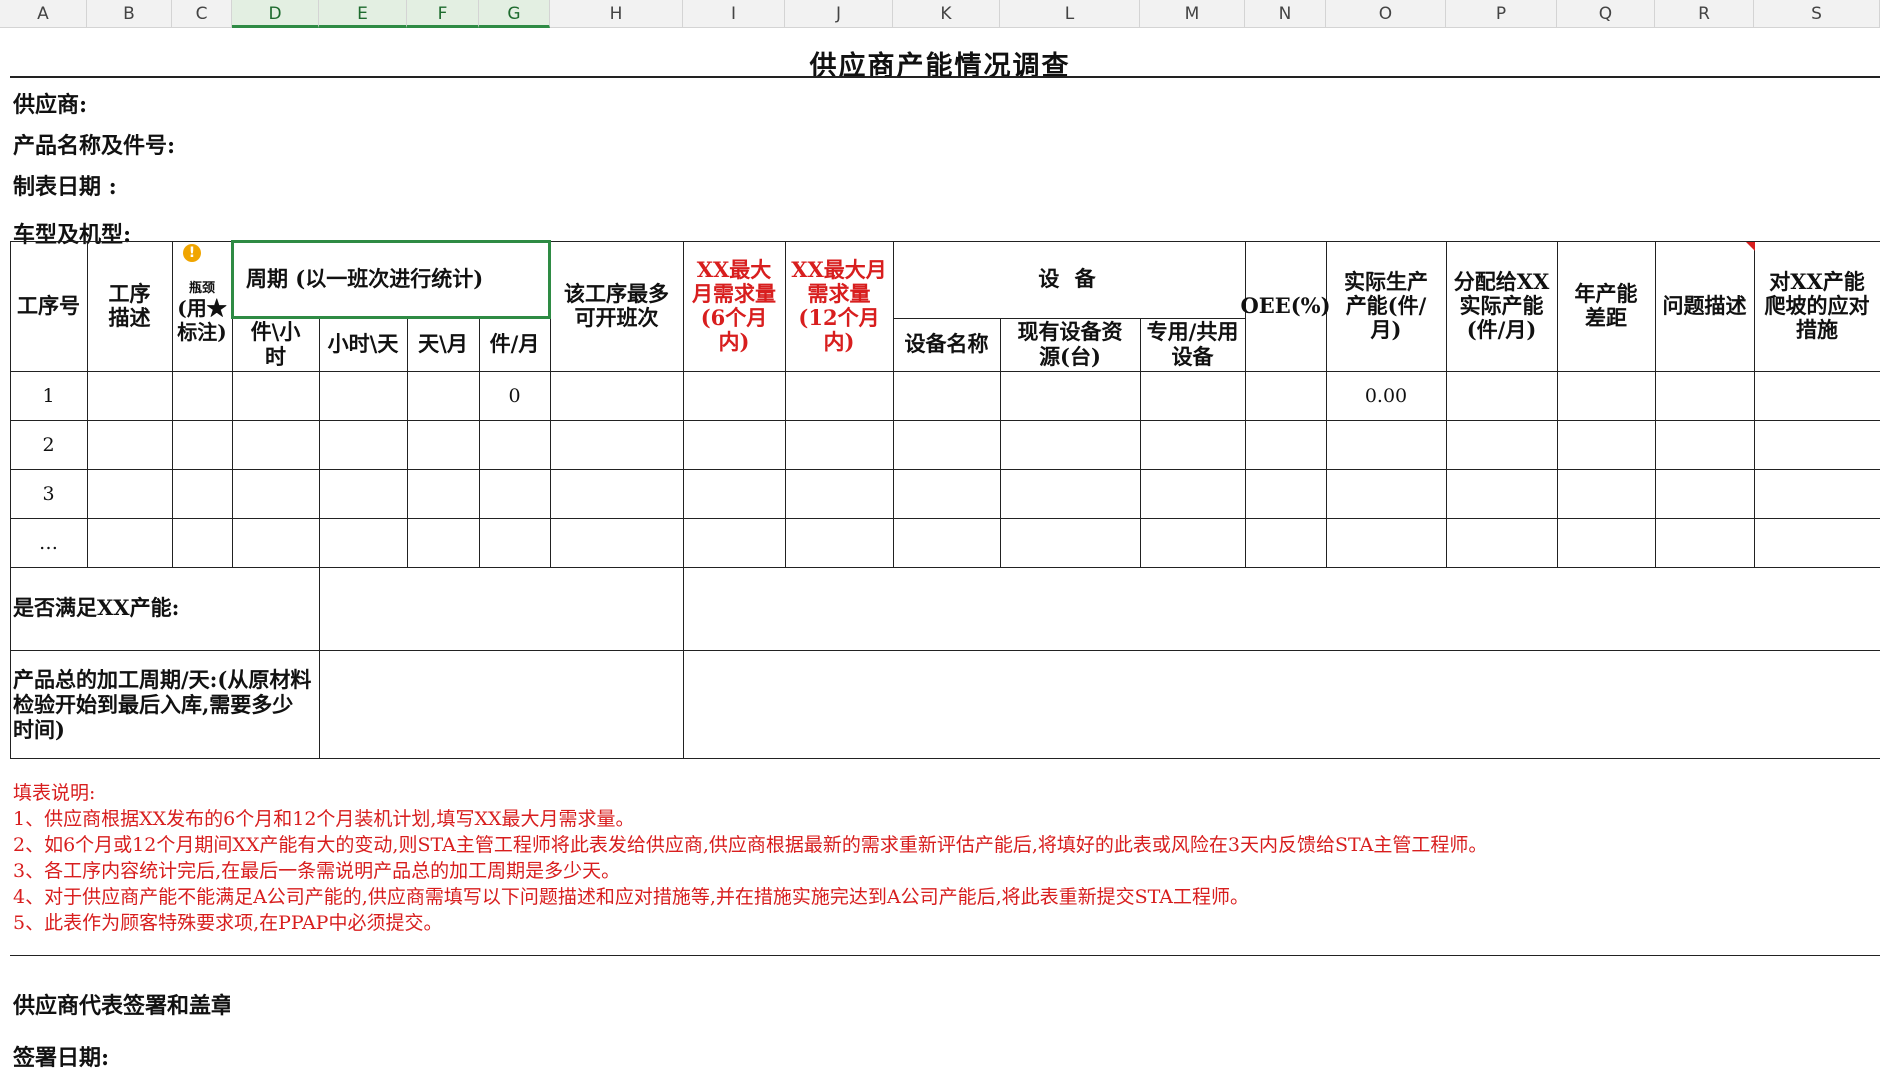 The image size is (1880, 1080). What do you see at coordinates (94, 144) in the screenshot?
I see `product-label: 产品名称及件号:` at bounding box center [94, 144].